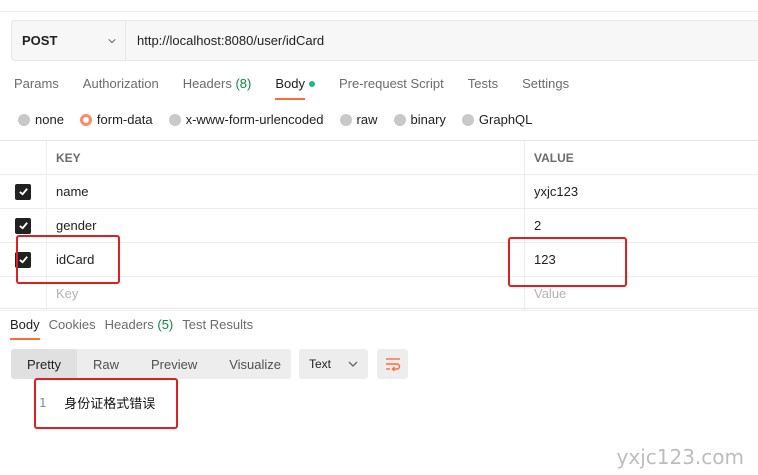 Image resolution: width=758 pixels, height=475 pixels. I want to click on response-divider, so click(379, 308).